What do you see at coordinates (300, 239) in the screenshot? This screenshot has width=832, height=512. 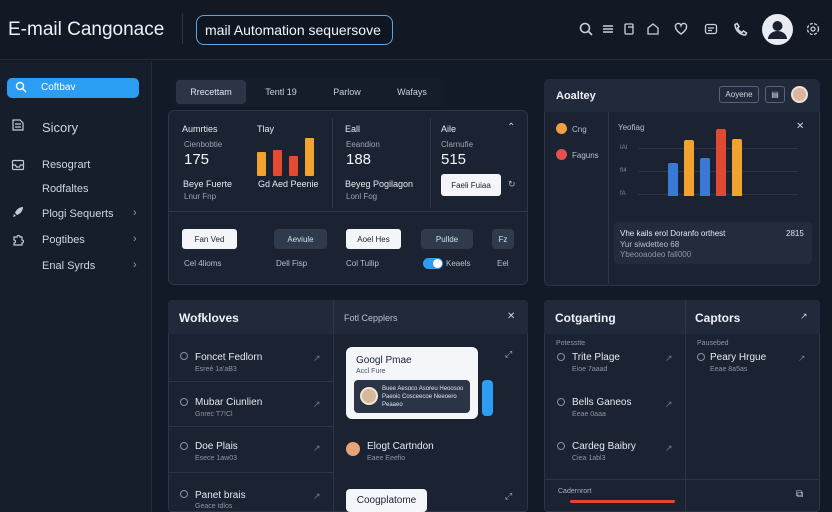 I see `action-button: Aeviule` at bounding box center [300, 239].